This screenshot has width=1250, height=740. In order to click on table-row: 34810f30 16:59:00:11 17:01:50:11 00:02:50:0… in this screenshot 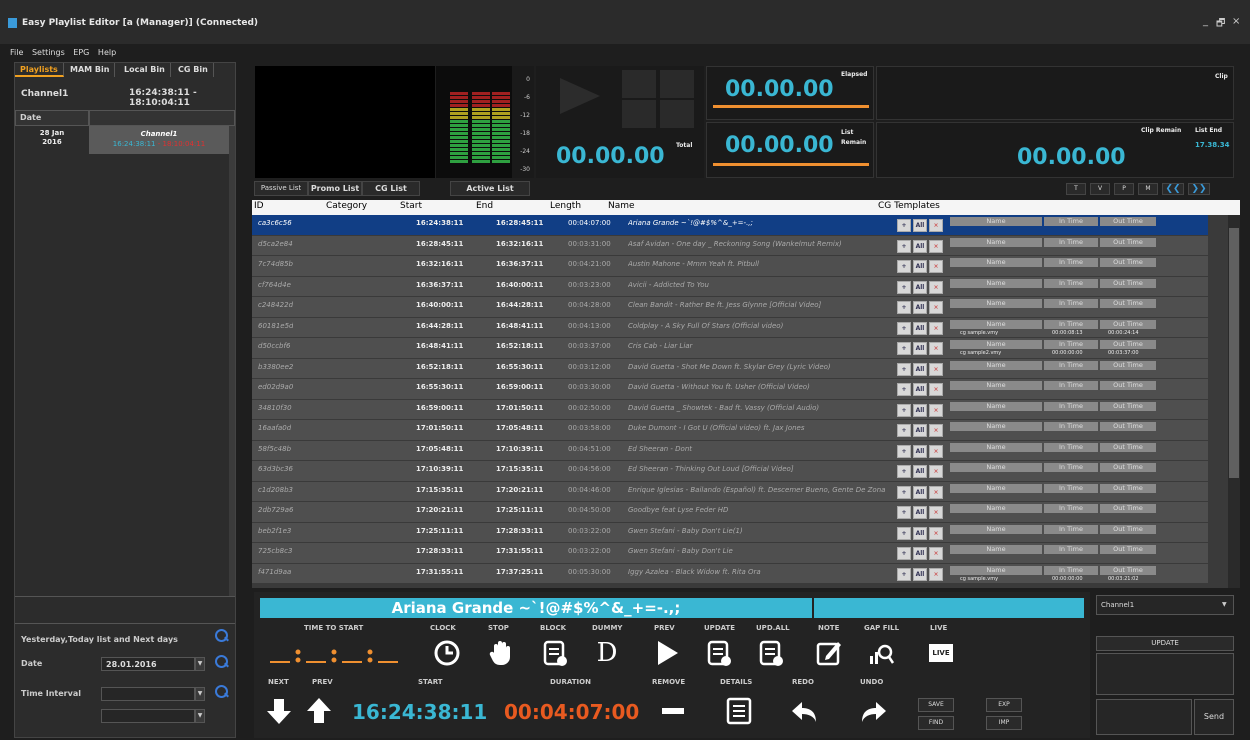, I will do `click(730, 409)`.